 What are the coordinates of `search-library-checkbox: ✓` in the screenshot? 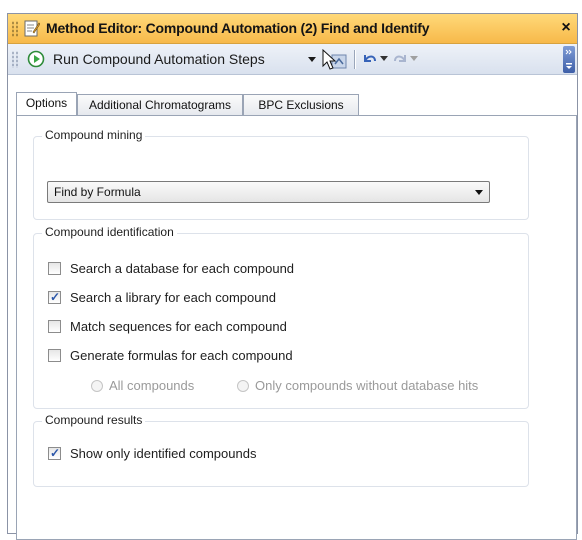 It's located at (54, 297).